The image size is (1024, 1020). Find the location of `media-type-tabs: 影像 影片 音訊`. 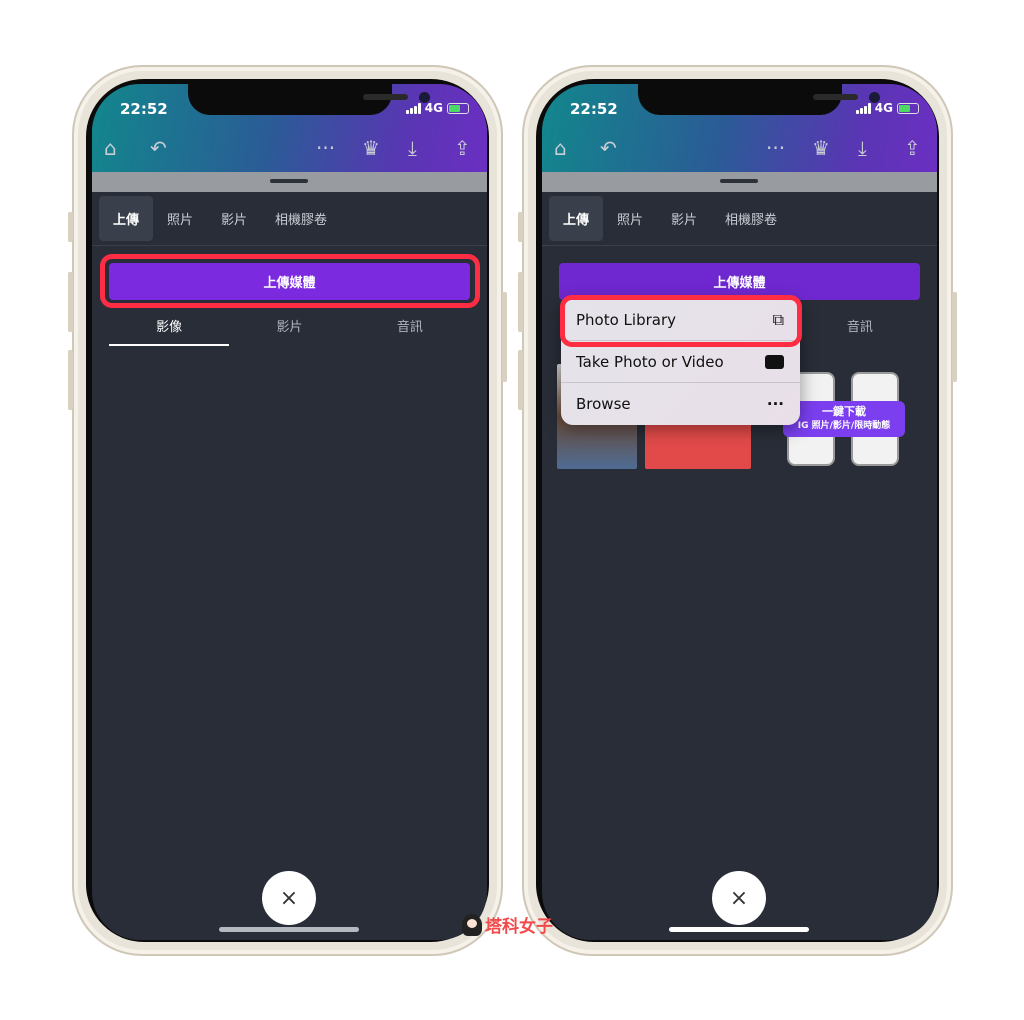

media-type-tabs: 影像 影片 音訊 is located at coordinates (289, 329).